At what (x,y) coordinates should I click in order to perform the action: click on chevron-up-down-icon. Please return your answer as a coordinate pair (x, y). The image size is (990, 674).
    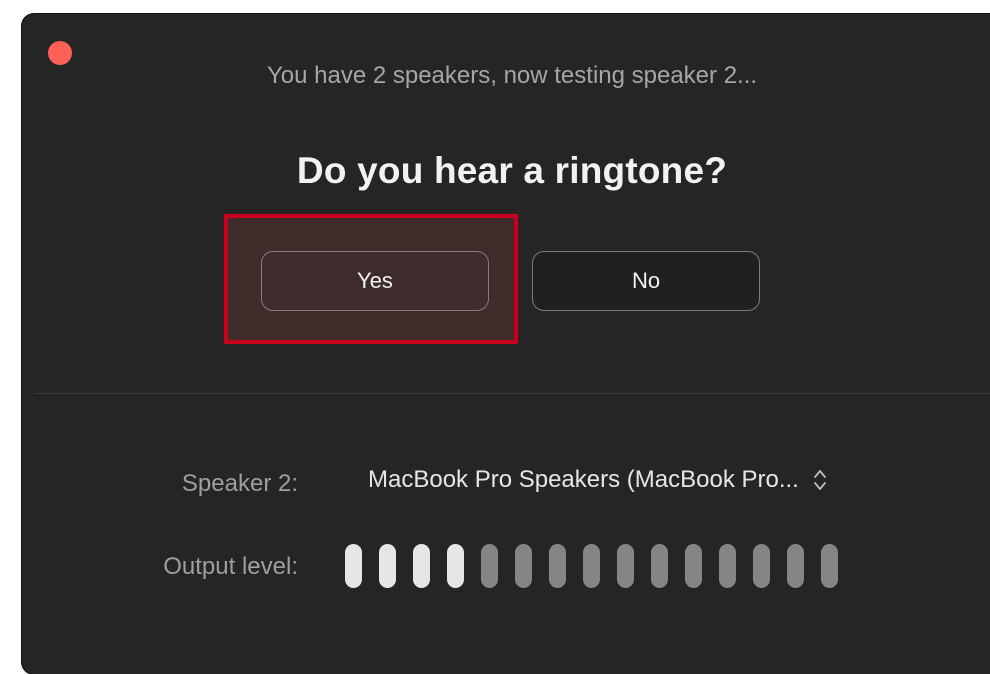
    Looking at the image, I should click on (819, 480).